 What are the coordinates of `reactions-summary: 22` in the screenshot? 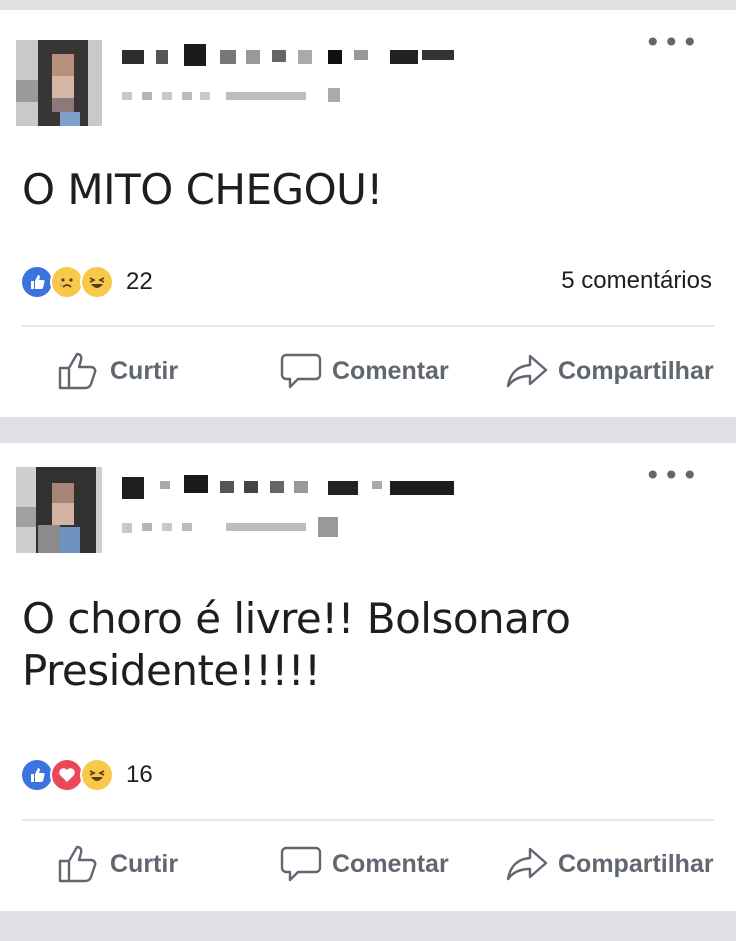 It's located at (86, 282).